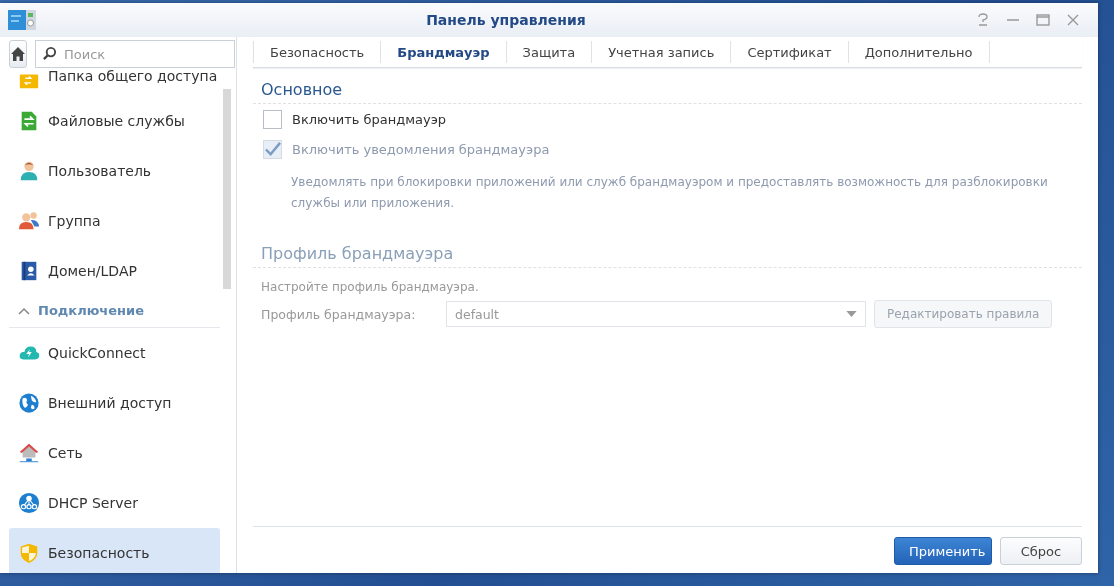 The image size is (1114, 586). Describe the element at coordinates (29, 453) in the screenshot. I see `house-network-icon` at that location.